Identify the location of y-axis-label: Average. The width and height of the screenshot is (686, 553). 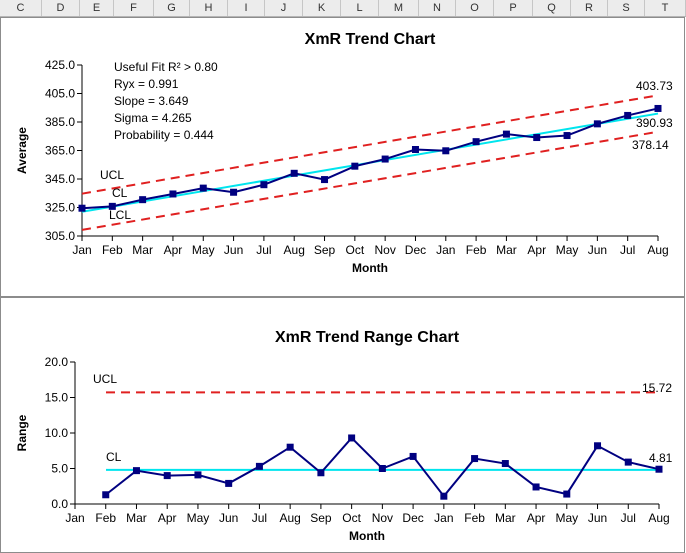
(22, 150).